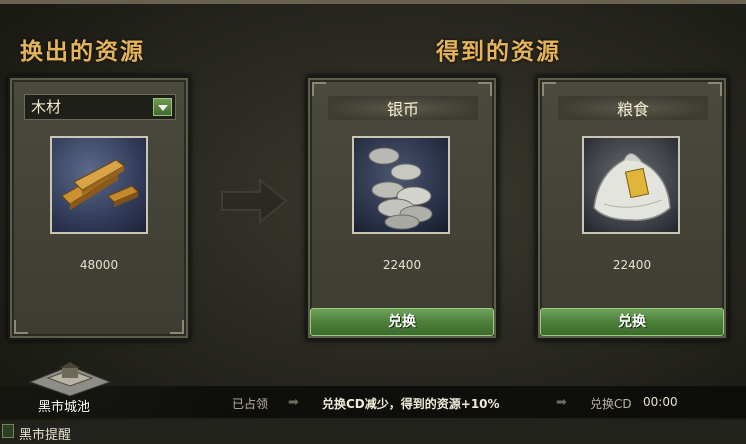  I want to click on bonus-text: 兑换CD减少，得到的资源+10%, so click(411, 404).